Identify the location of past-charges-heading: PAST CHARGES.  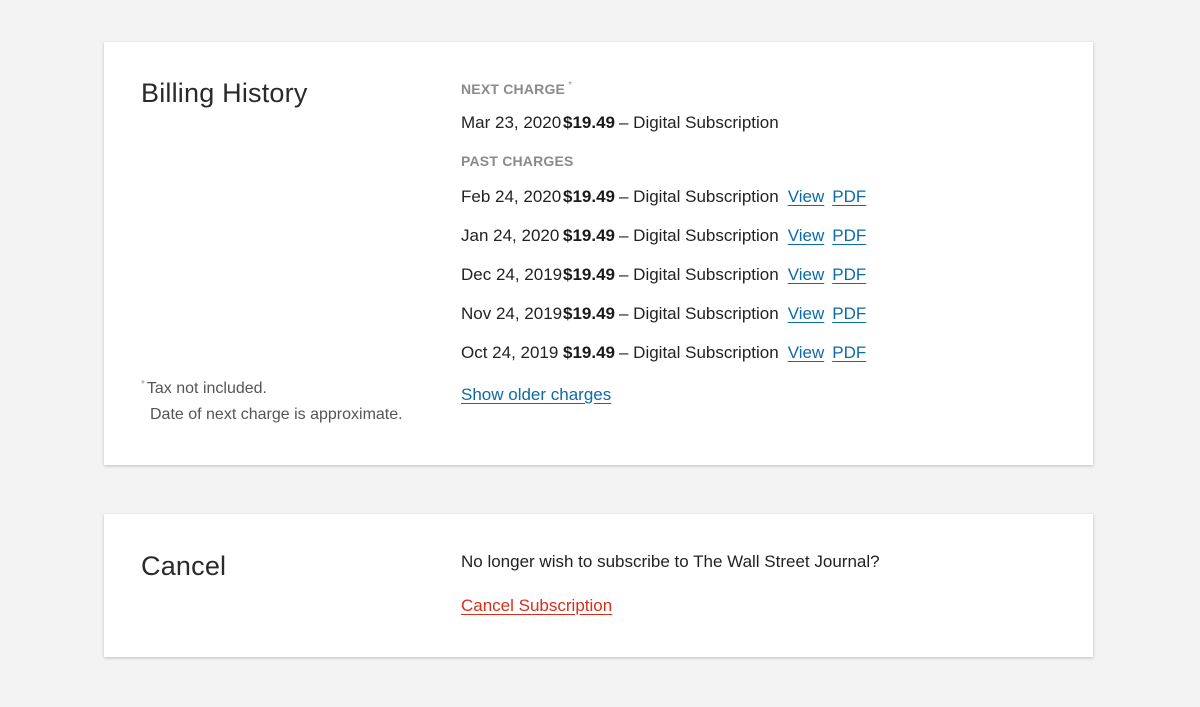
(663, 161).